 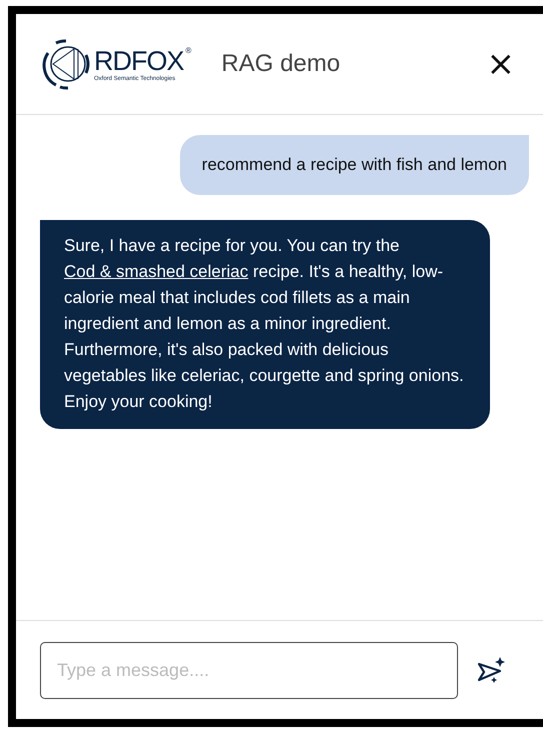 I want to click on user-message: recommend a recipe with fish and lemon, so click(x=354, y=165).